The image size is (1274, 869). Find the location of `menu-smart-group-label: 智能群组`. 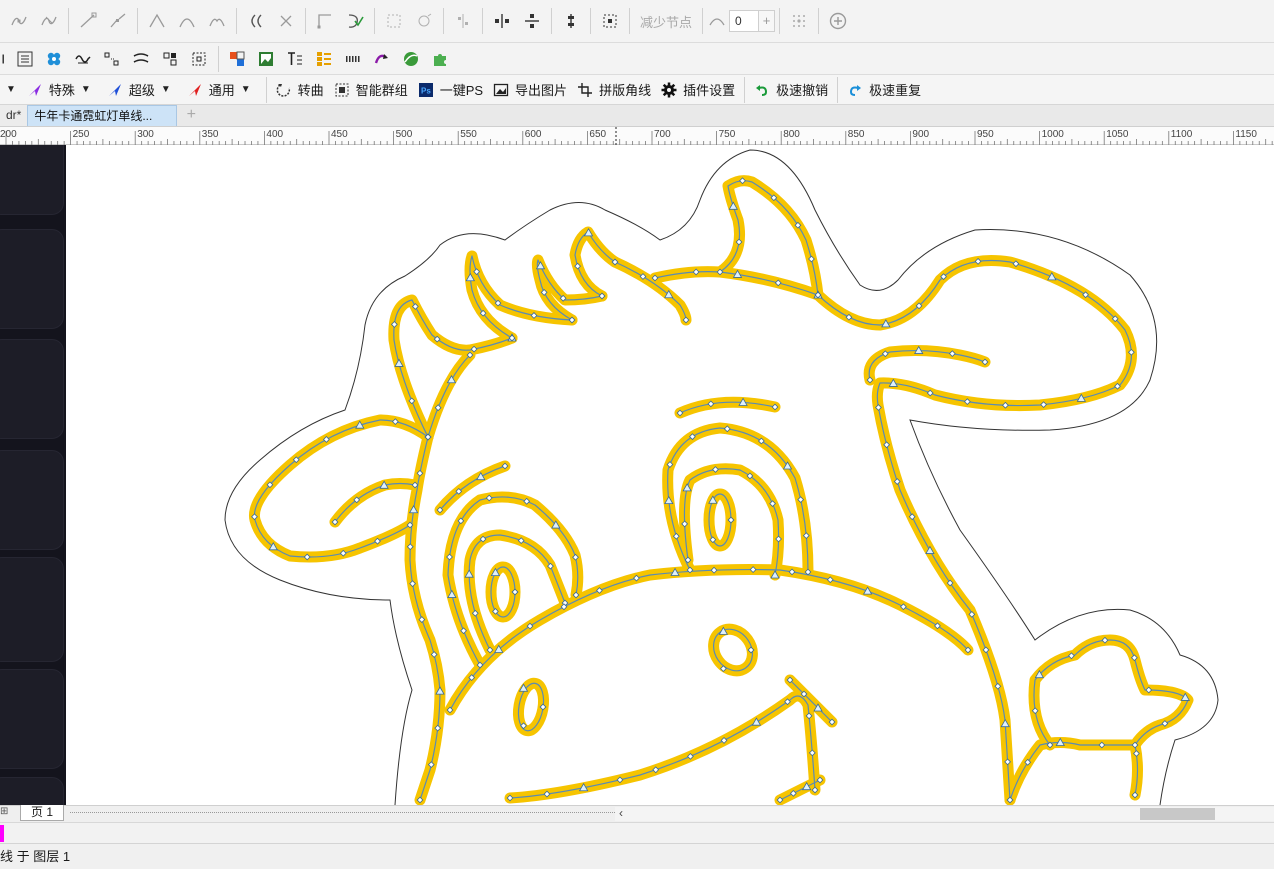

menu-smart-group-label: 智能群组 is located at coordinates (381, 90).